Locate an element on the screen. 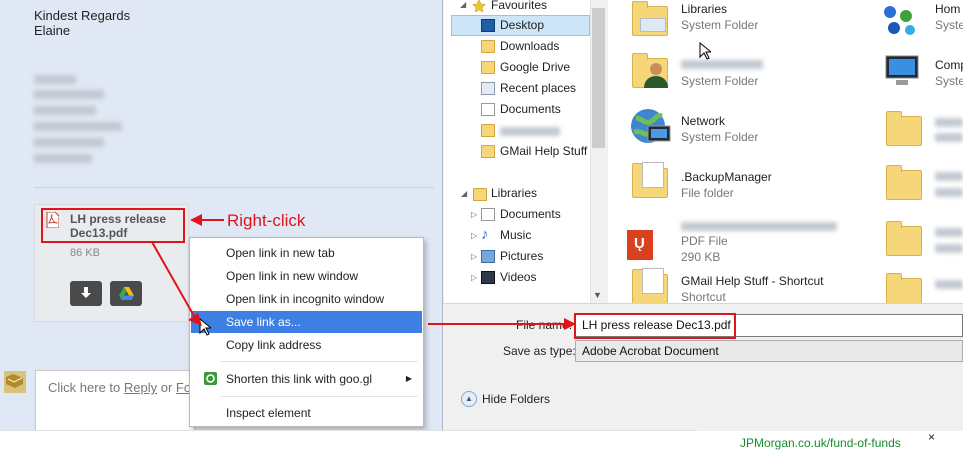  nav-item-pictures: Pictures is located at coordinates (521, 256).